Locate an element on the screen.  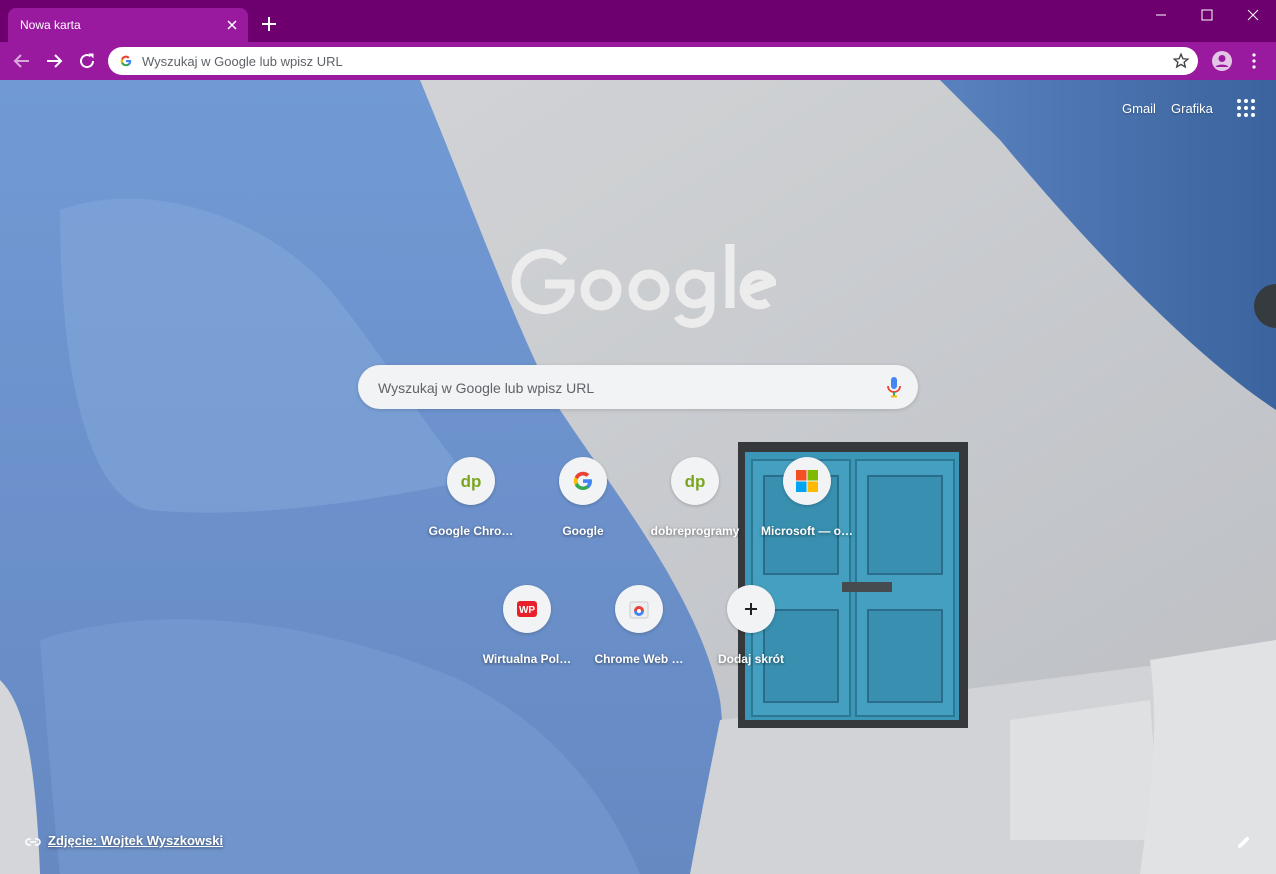
back-arrow-icon is located at coordinates (22, 61).